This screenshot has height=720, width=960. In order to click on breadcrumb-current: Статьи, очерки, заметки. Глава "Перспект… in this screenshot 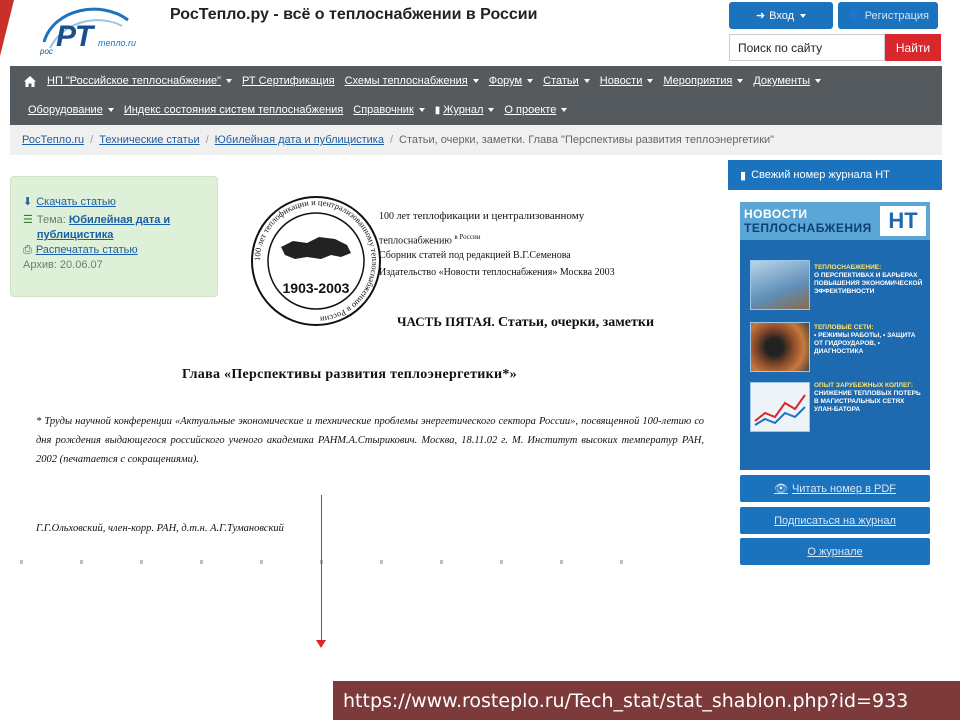, I will do `click(587, 140)`.